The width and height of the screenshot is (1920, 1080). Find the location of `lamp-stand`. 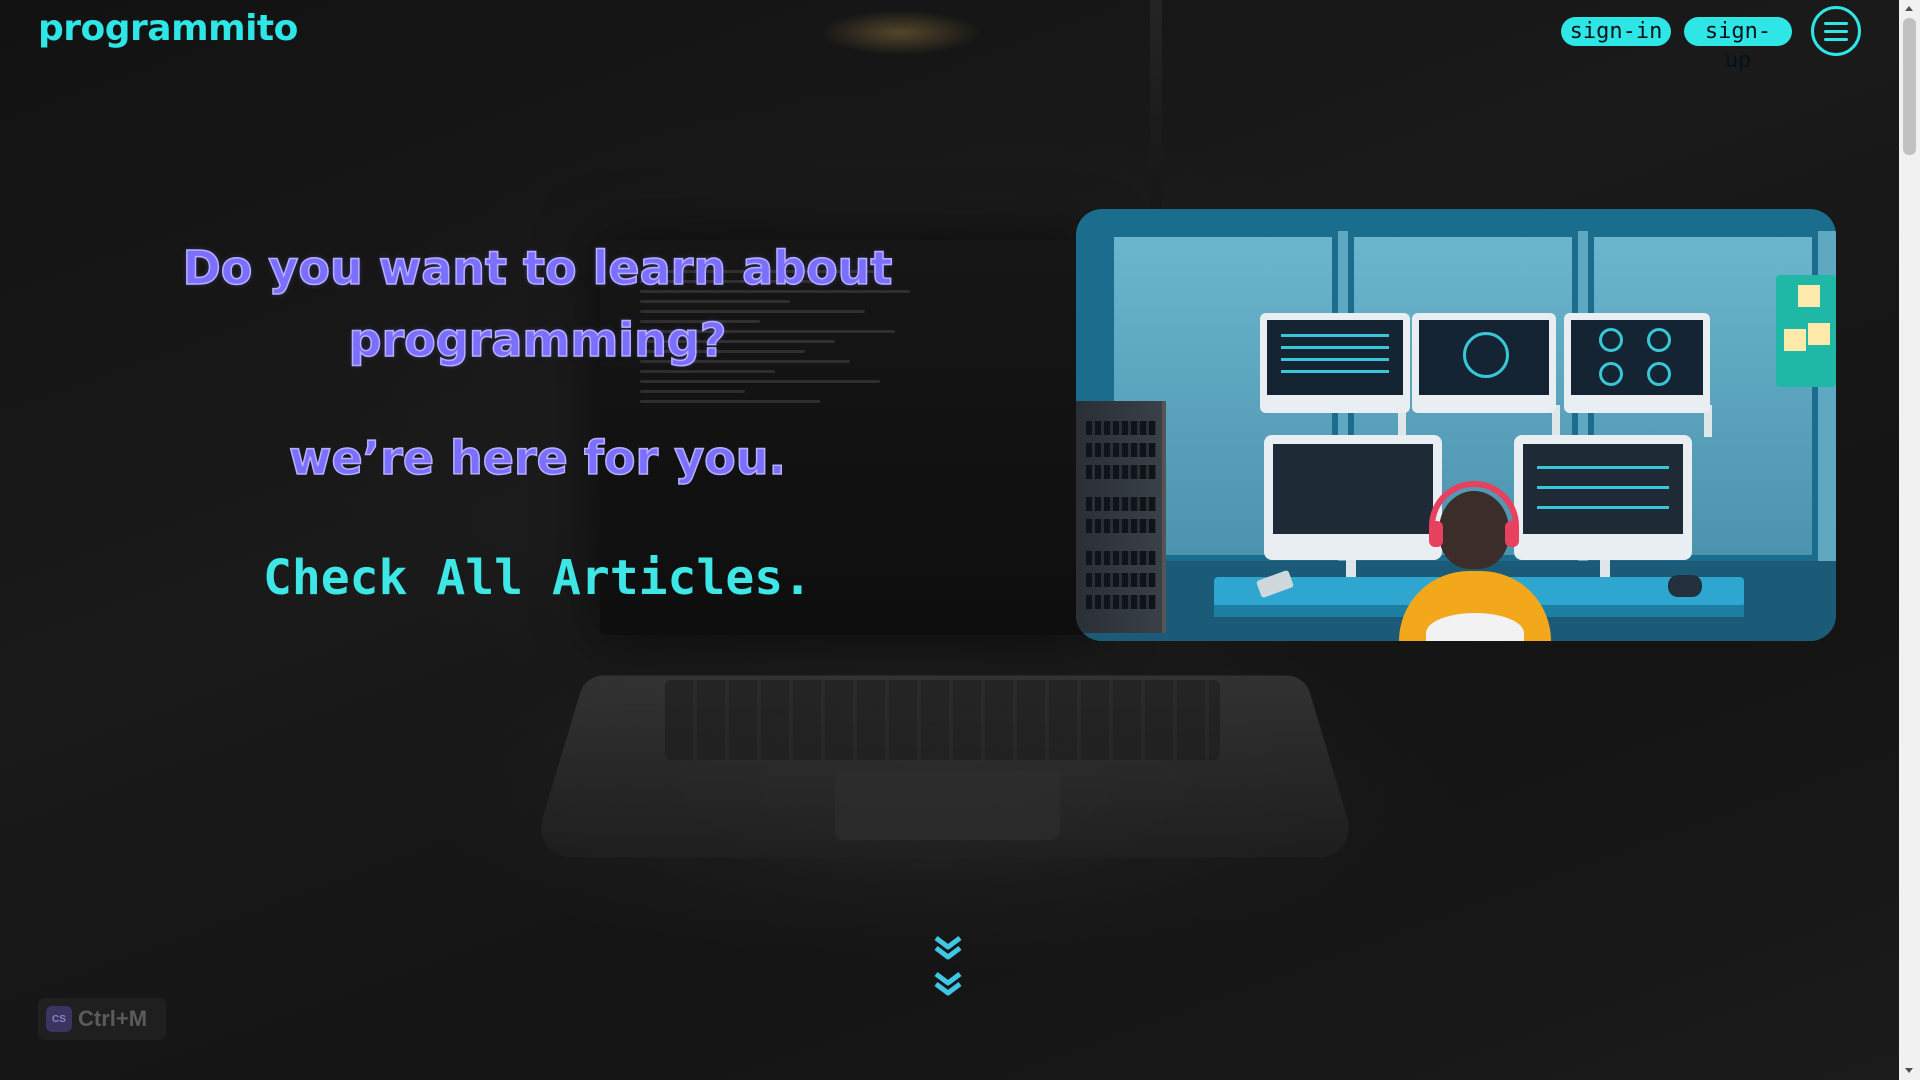

lamp-stand is located at coordinates (1156, 105).